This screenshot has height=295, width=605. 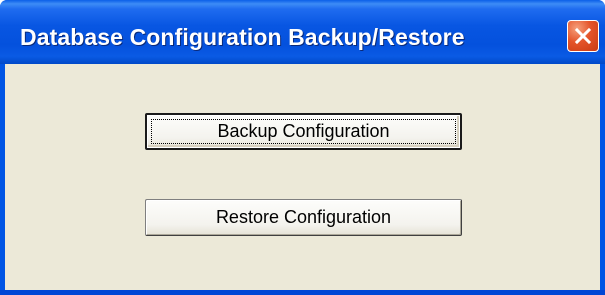 I want to click on backup-configuration-button: Backup Configuration, so click(x=303, y=131).